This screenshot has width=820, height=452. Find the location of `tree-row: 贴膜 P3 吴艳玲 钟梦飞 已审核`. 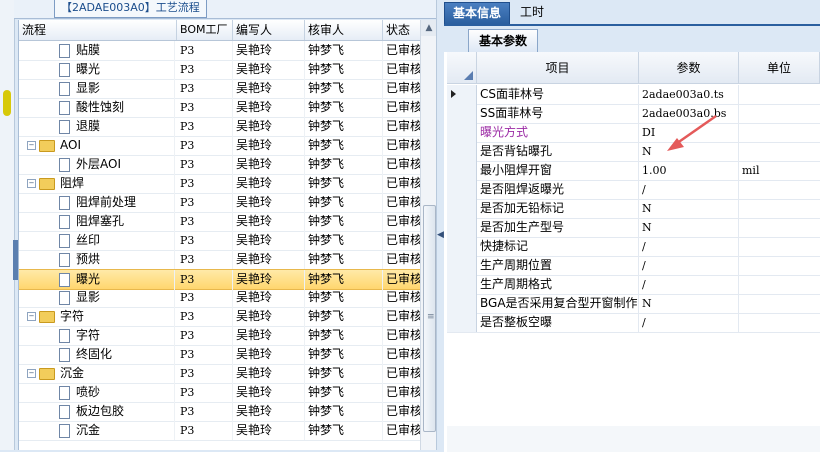

tree-row: 贴膜 P3 吴艳玲 钟梦飞 已审核 is located at coordinates (220, 51).